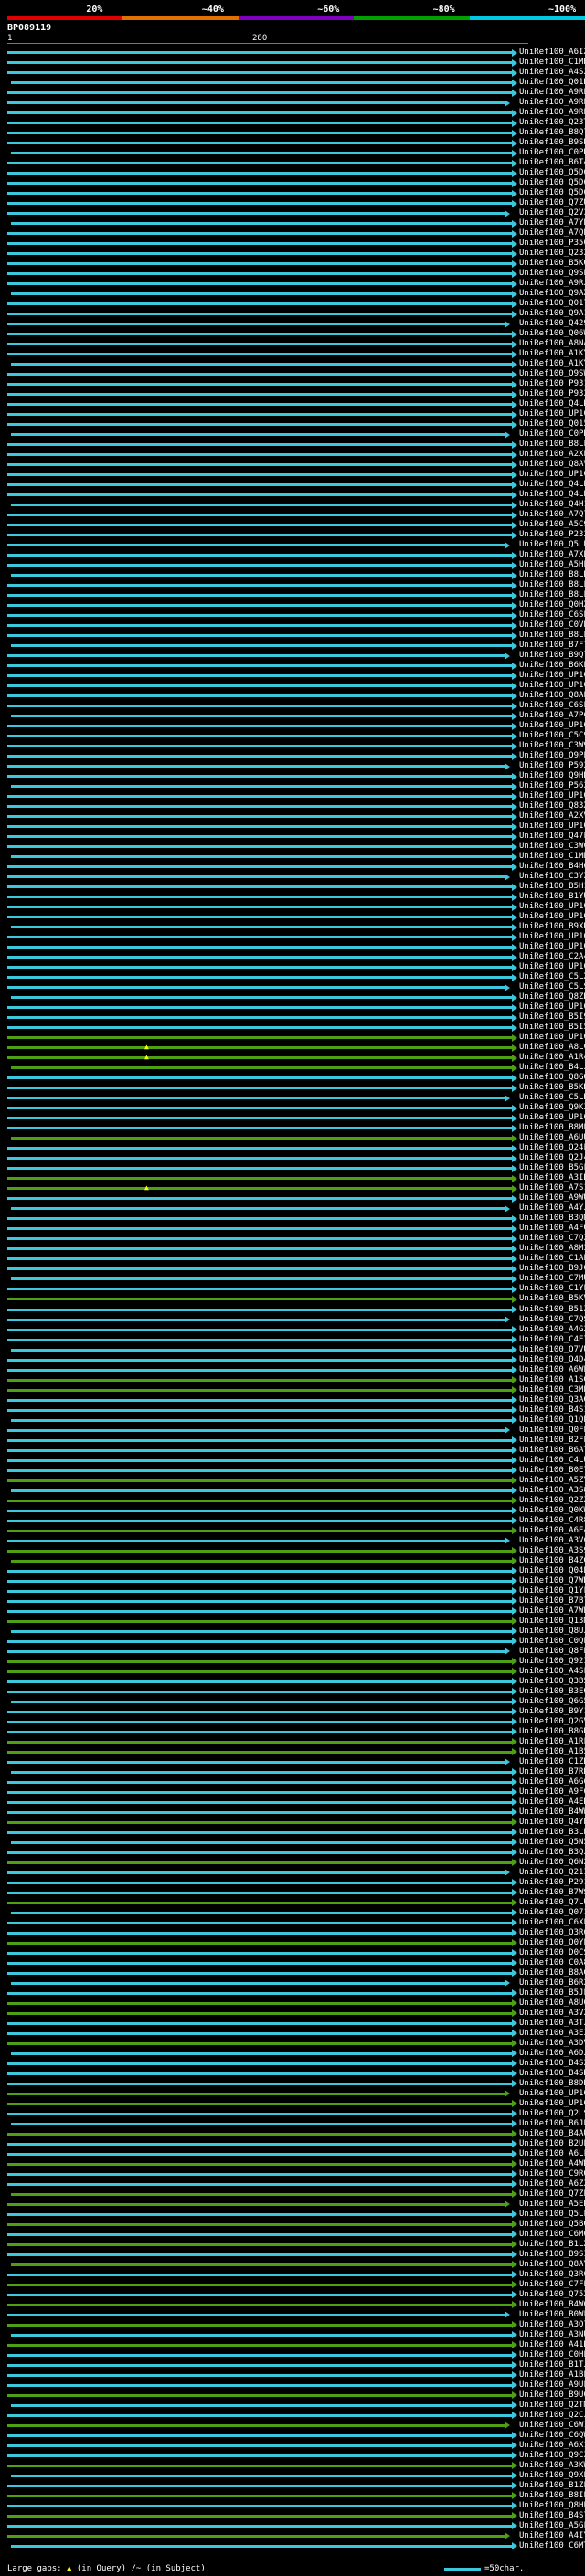 This screenshot has height=2576, width=585. Describe the element at coordinates (552, 193) in the screenshot. I see `hit-link: UniRef100_Q5D6C3` at that location.